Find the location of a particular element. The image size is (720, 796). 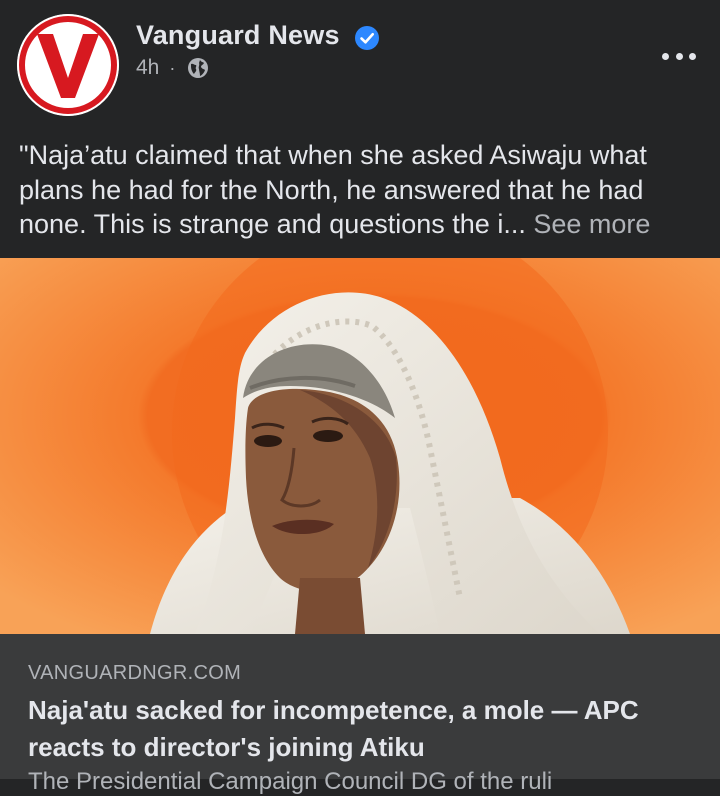

see-more-link: See more is located at coordinates (591, 224).